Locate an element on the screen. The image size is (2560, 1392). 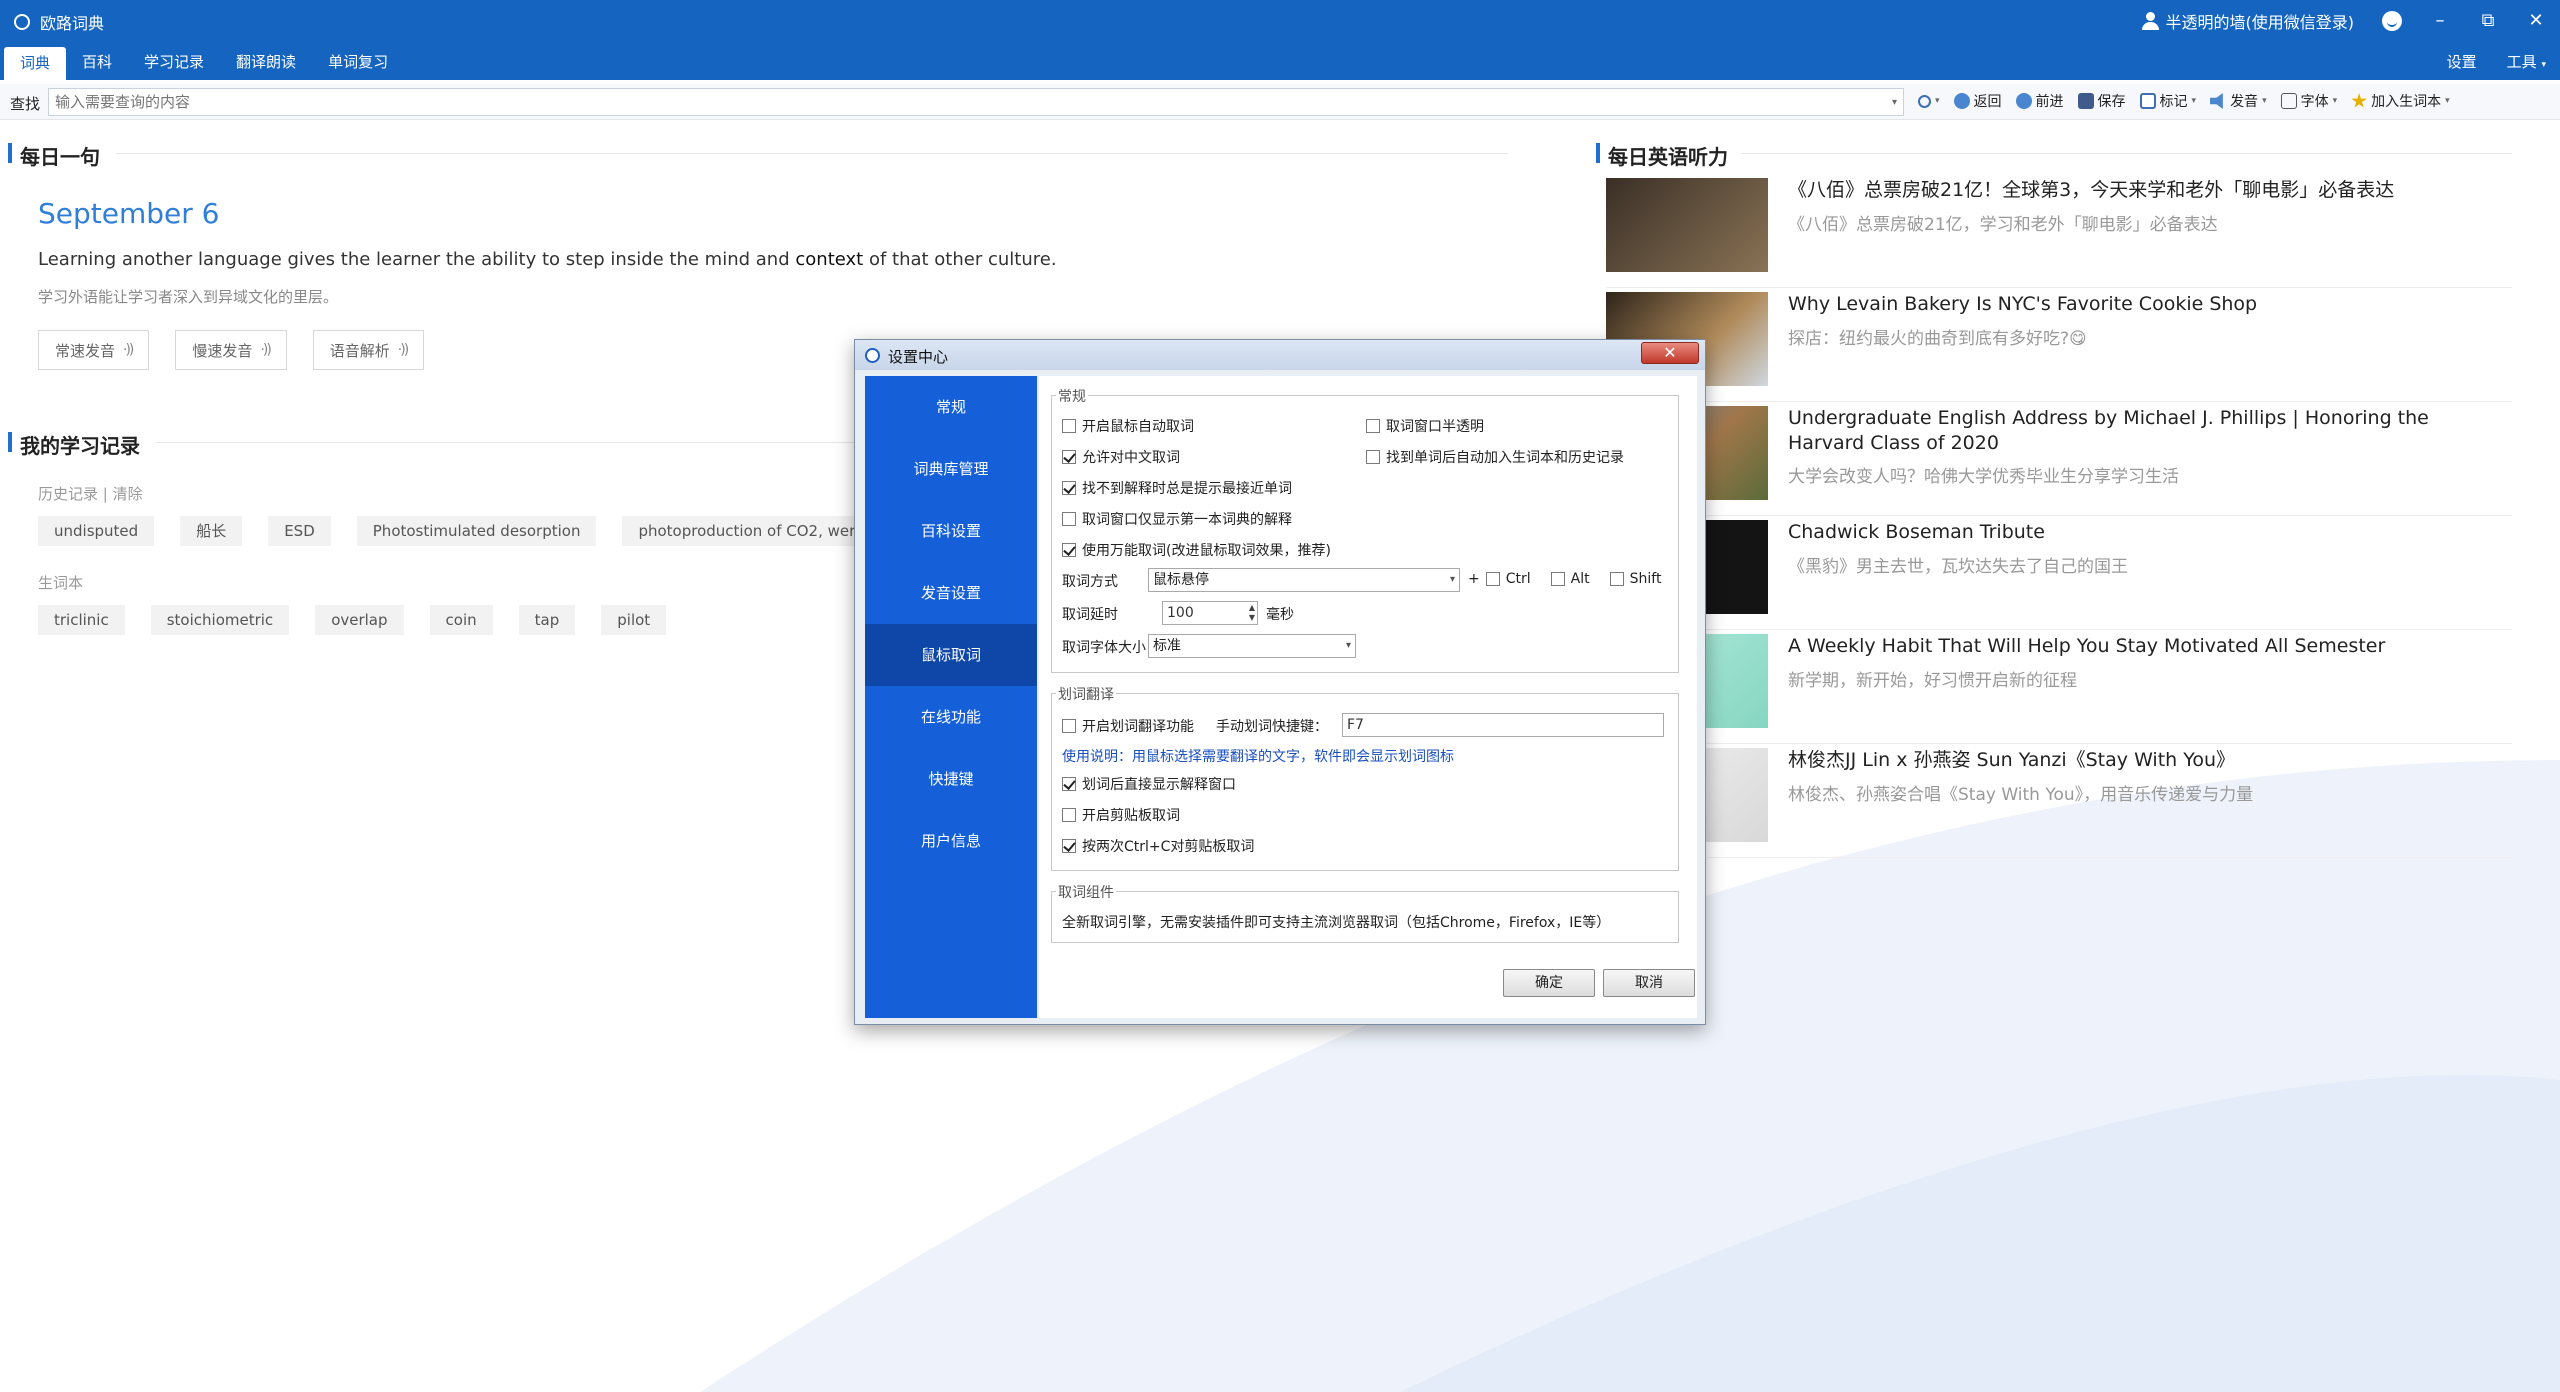
history-chip: undisputed is located at coordinates (96, 531).